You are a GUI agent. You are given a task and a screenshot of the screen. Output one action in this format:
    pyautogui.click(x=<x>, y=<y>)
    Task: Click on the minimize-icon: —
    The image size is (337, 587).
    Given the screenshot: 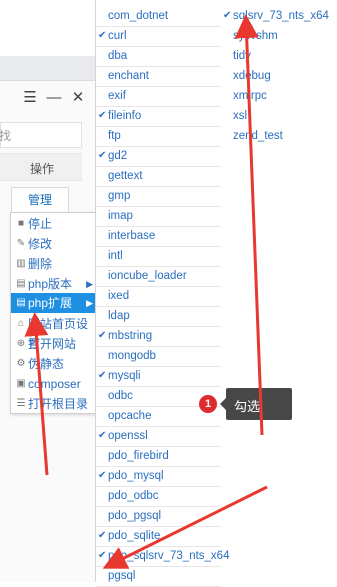 What is the action you would take?
    pyautogui.click(x=54, y=97)
    